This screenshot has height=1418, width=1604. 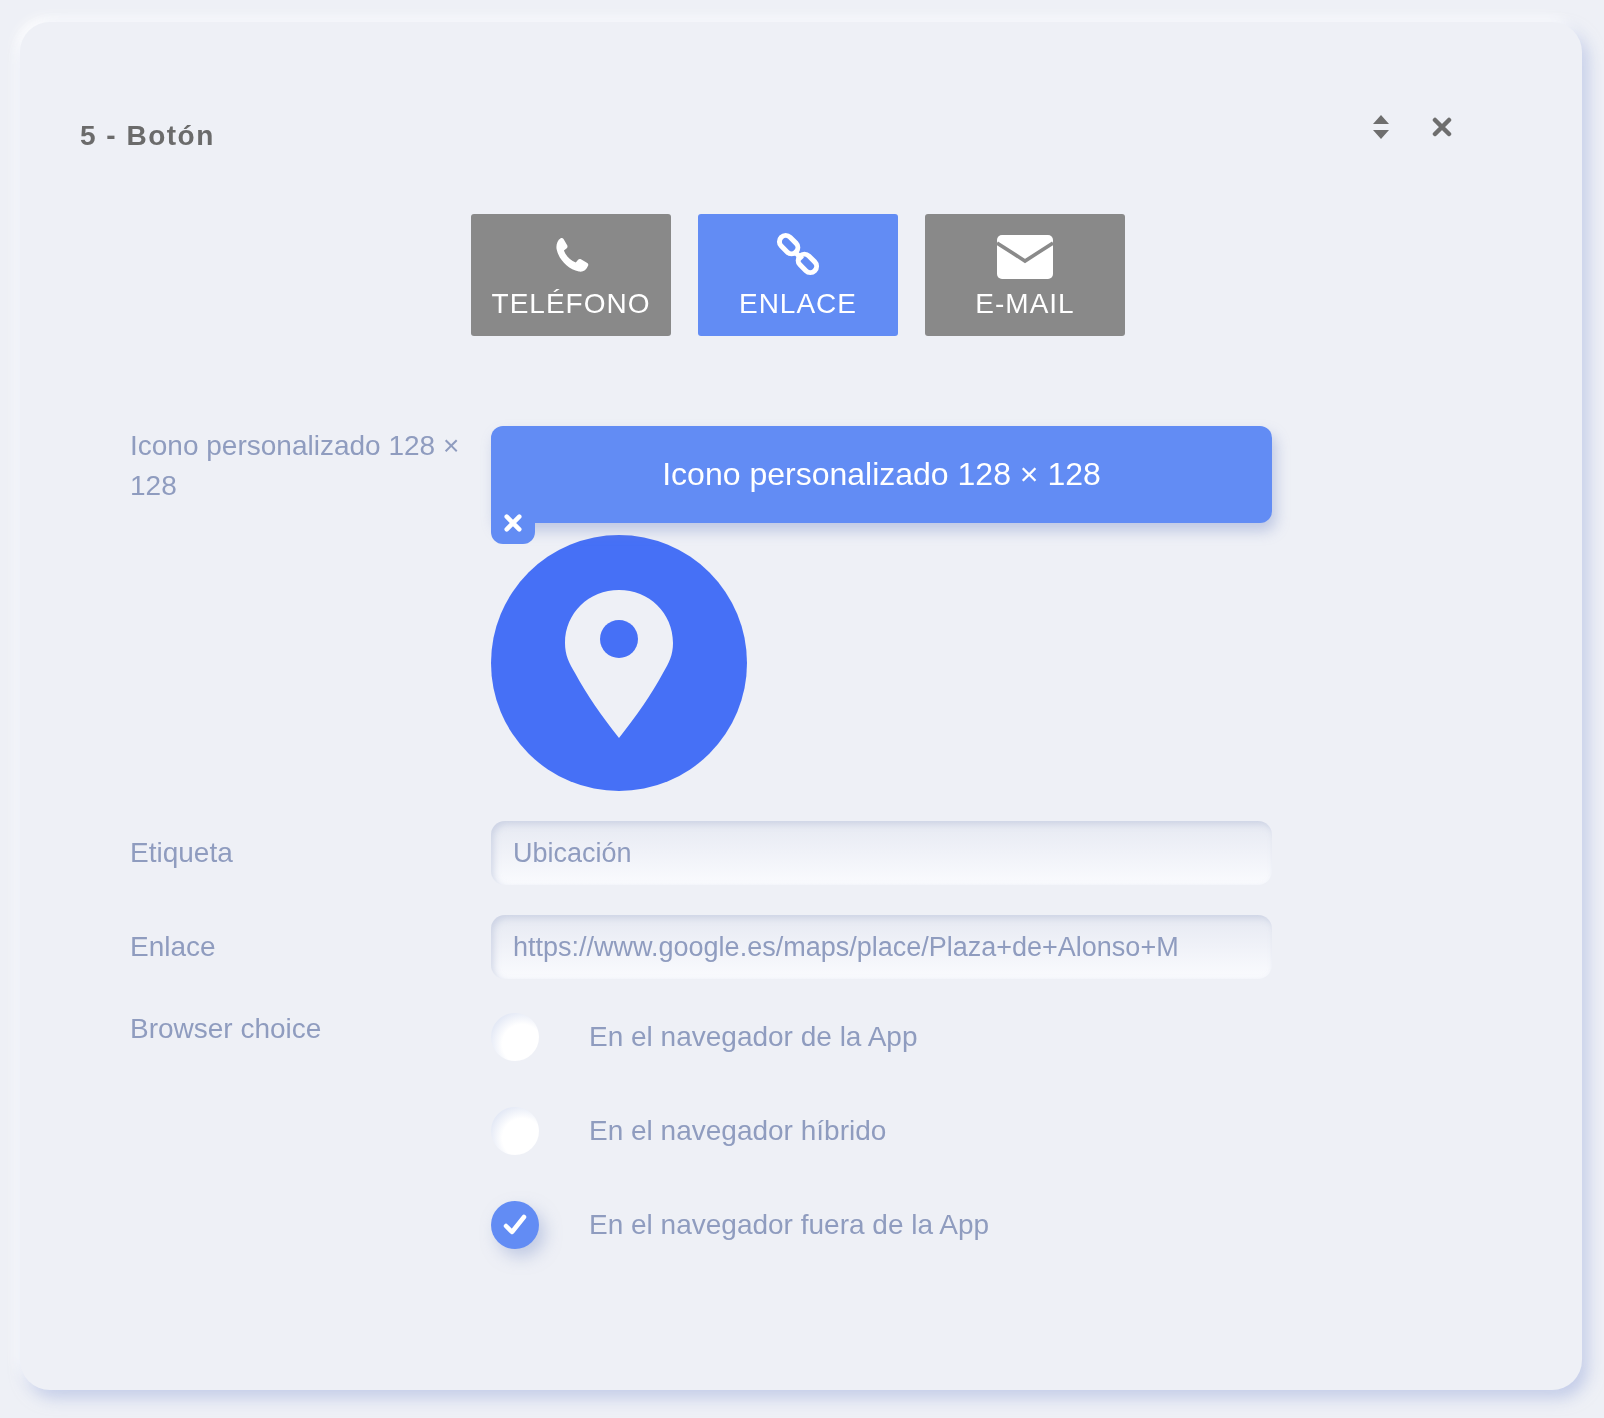 I want to click on location-pin-icon, so click(x=619, y=663).